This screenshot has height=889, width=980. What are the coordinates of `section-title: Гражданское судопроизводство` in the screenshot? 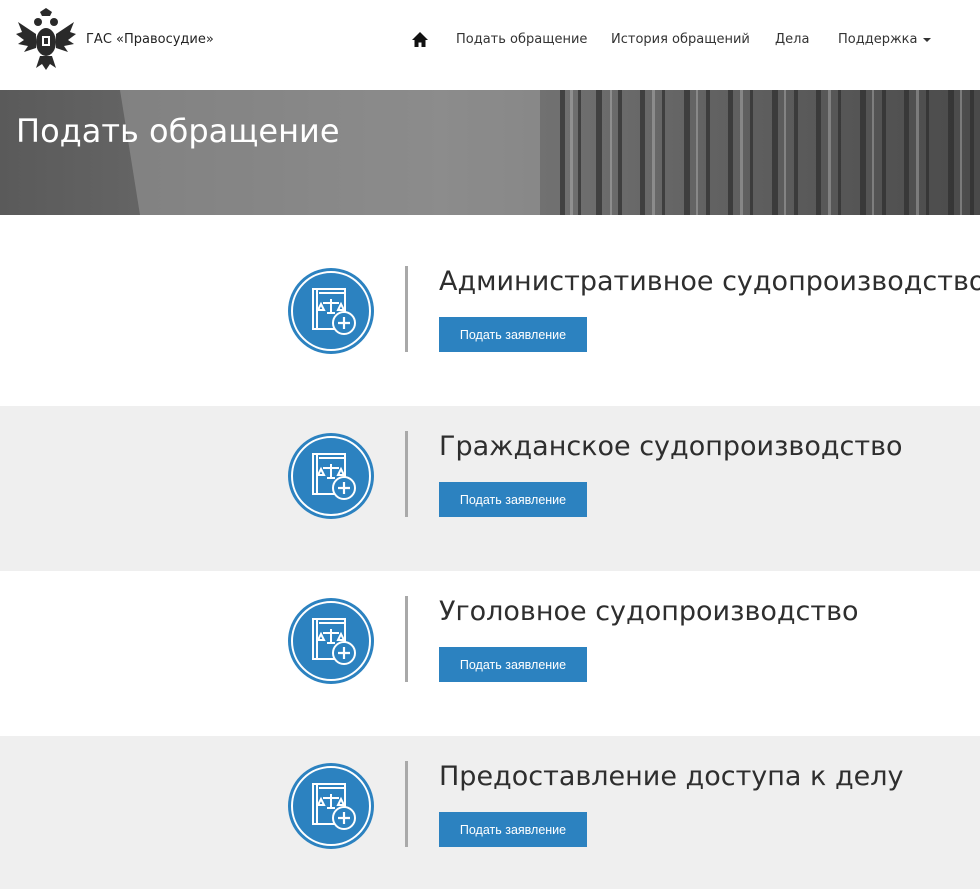 It's located at (671, 446).